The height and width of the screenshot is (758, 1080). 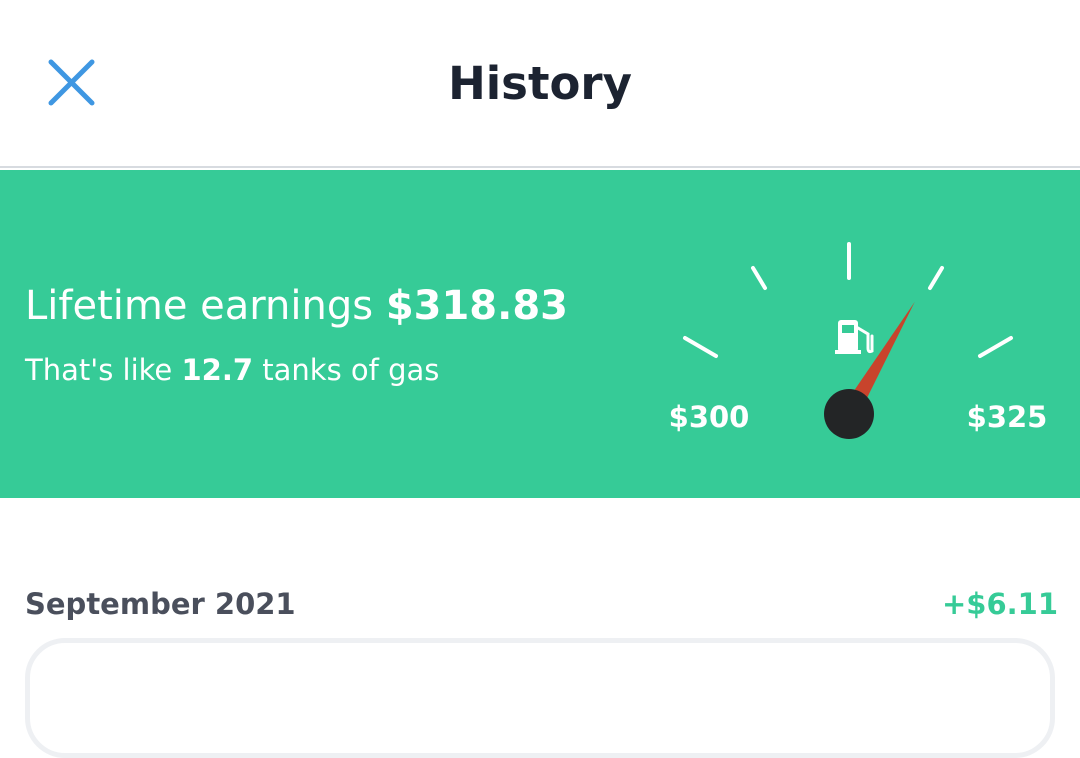 I want to click on tanks-suffix: tanks of gas, so click(x=351, y=370).